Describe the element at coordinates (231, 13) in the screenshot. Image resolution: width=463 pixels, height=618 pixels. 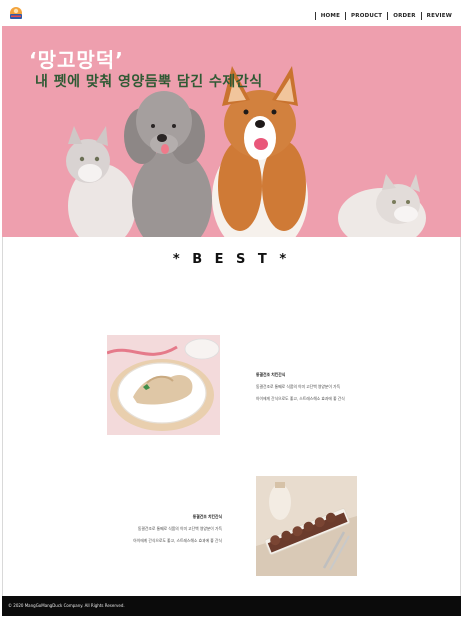
I see `site-header: HOME PRODUCT ORDER REVIEW` at that location.